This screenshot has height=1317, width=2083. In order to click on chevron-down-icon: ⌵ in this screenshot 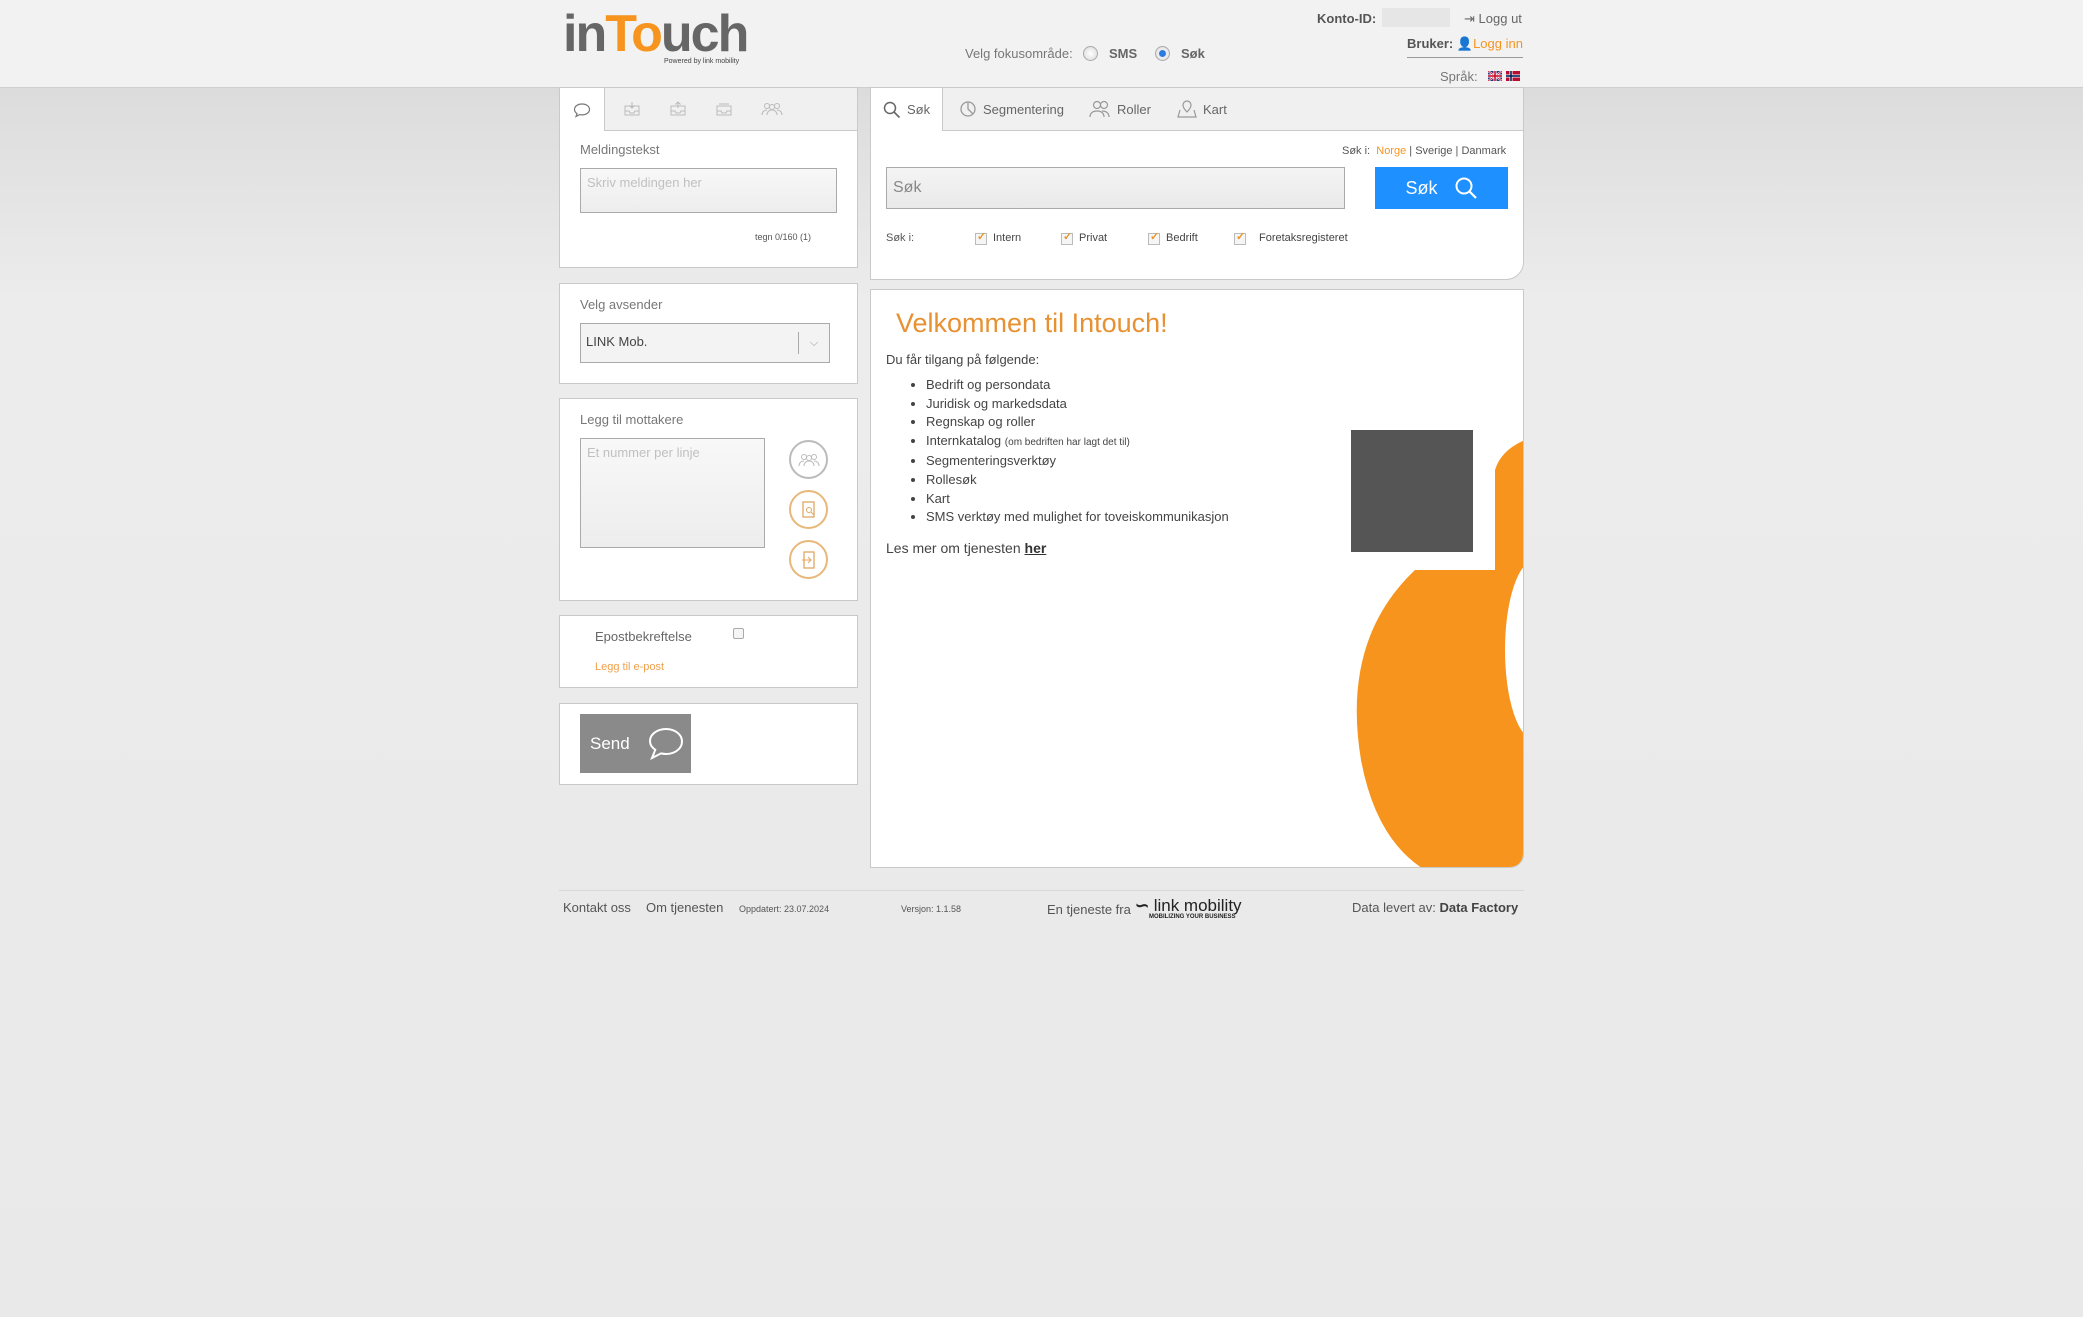, I will do `click(813, 343)`.